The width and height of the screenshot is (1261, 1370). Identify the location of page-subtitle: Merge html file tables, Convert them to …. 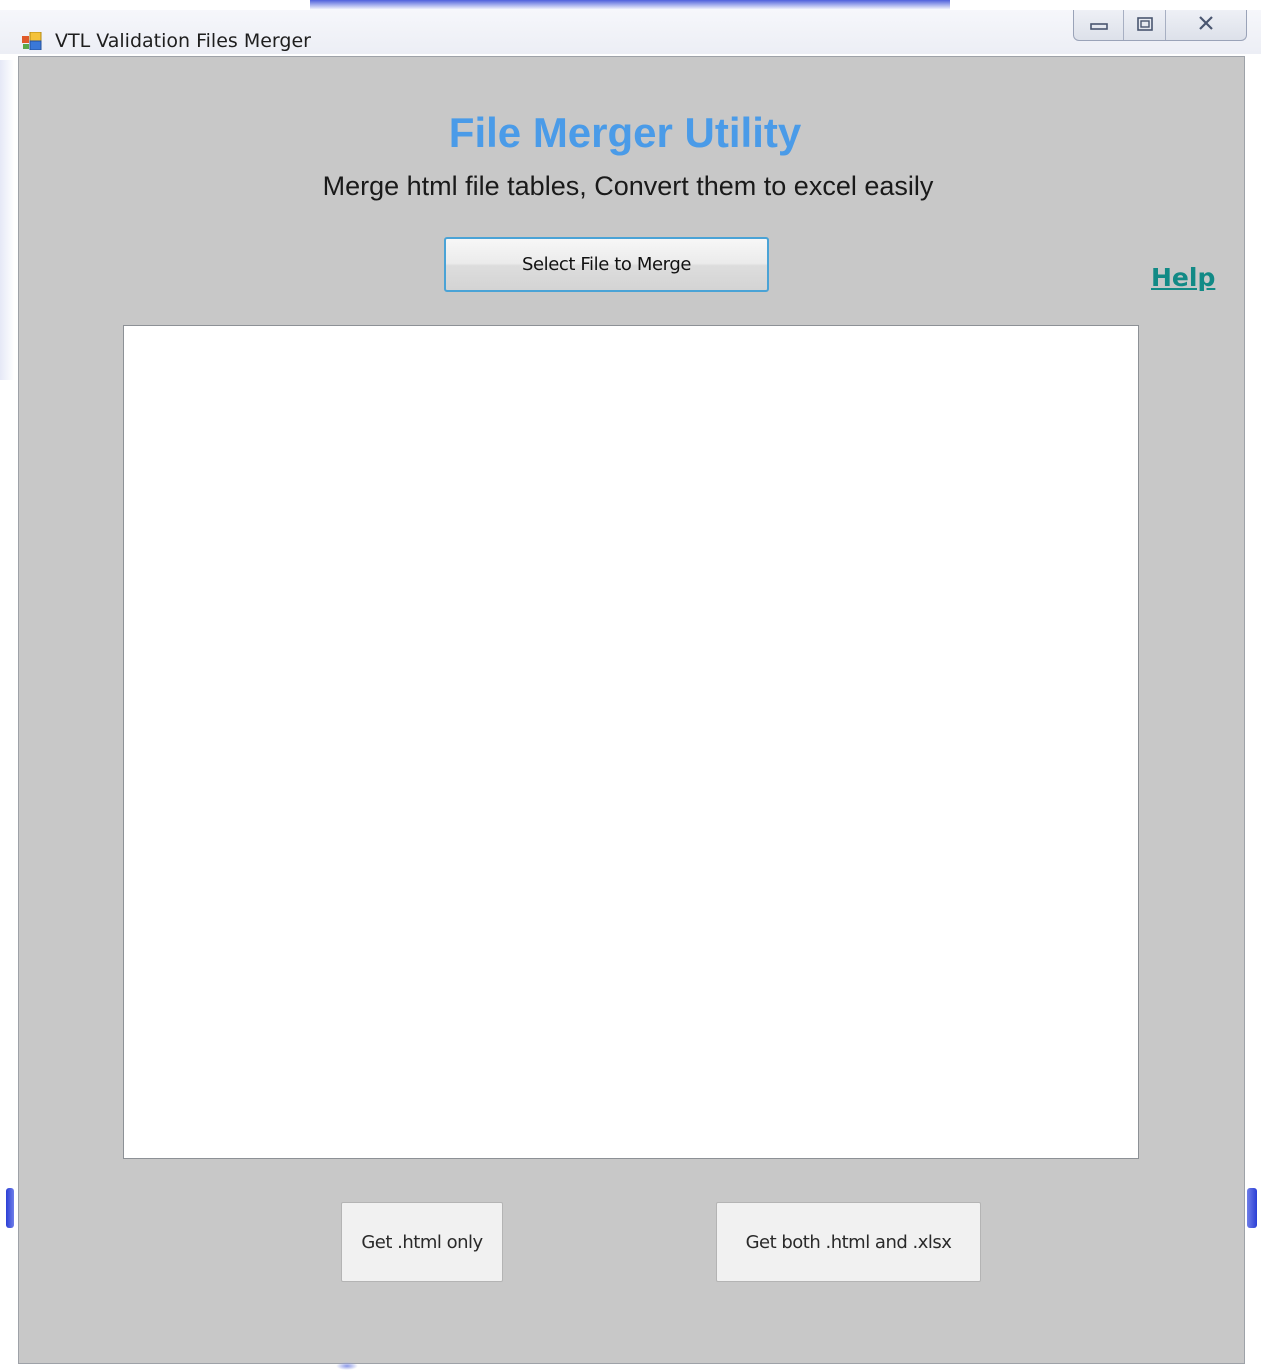
(628, 186).